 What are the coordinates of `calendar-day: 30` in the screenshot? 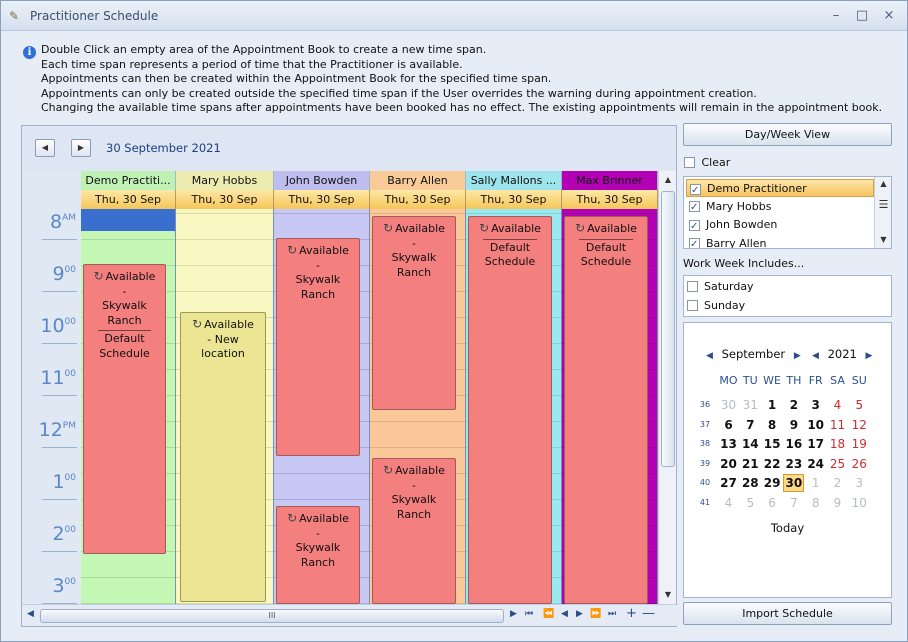 It's located at (728, 405).